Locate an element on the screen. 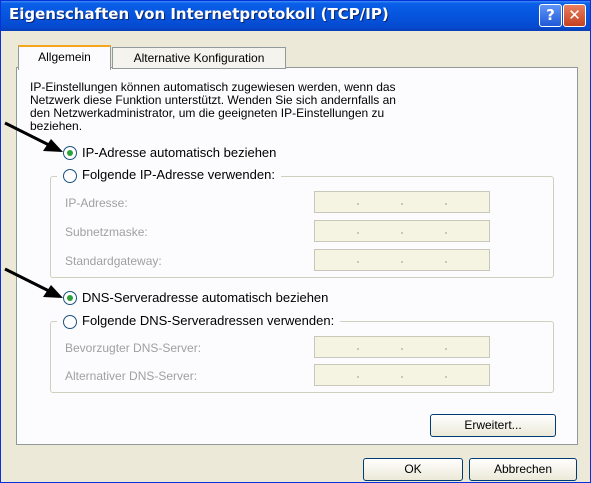 The width and height of the screenshot is (591, 483). dns-manual-label: Folgende DNS-Serveradressen verwenden: is located at coordinates (210, 320).